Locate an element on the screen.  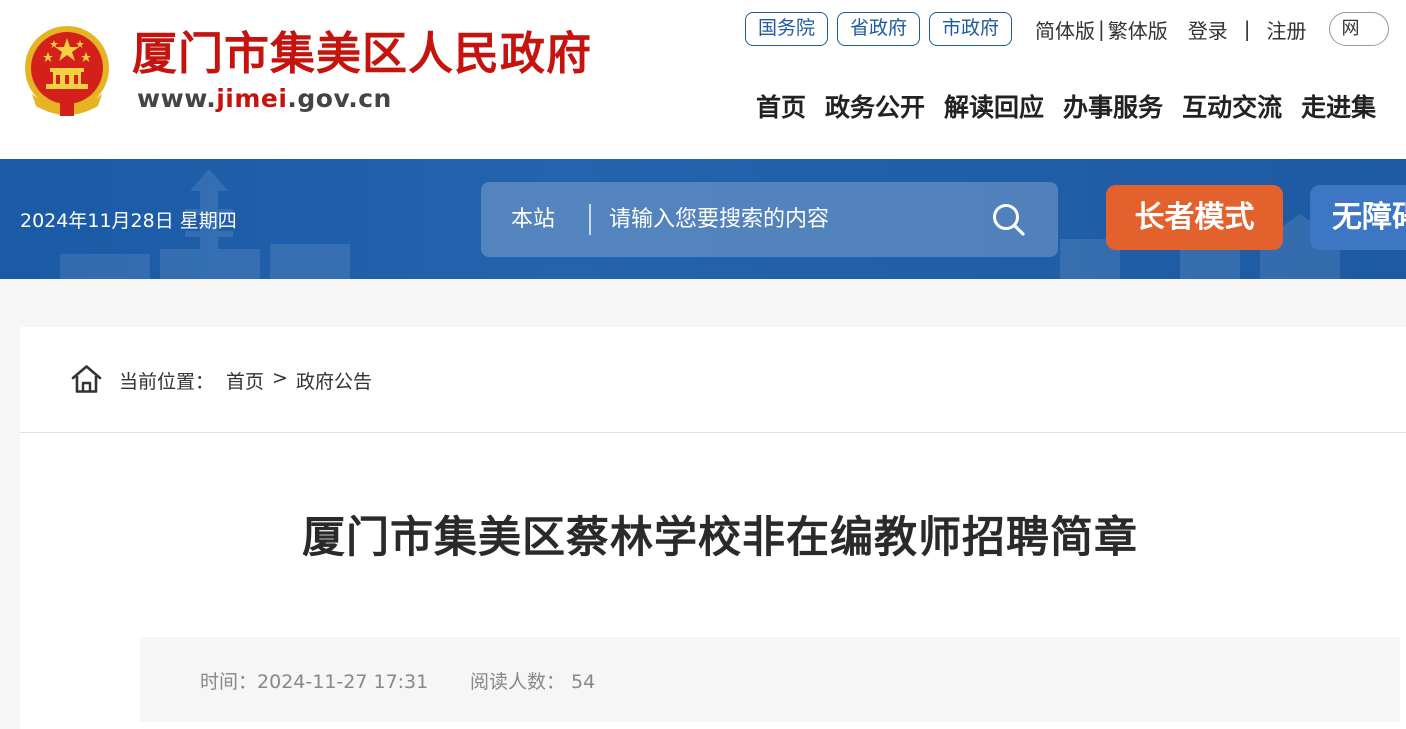
search-scope-select: 本站 is located at coordinates (533, 219).